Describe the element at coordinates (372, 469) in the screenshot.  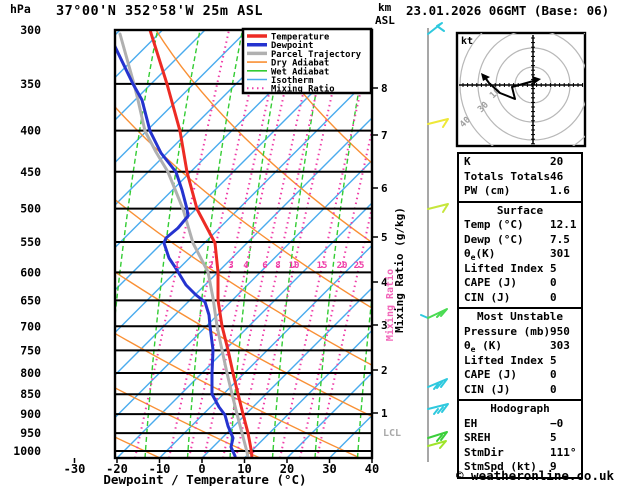
I see `svg-text: 40` at that location.